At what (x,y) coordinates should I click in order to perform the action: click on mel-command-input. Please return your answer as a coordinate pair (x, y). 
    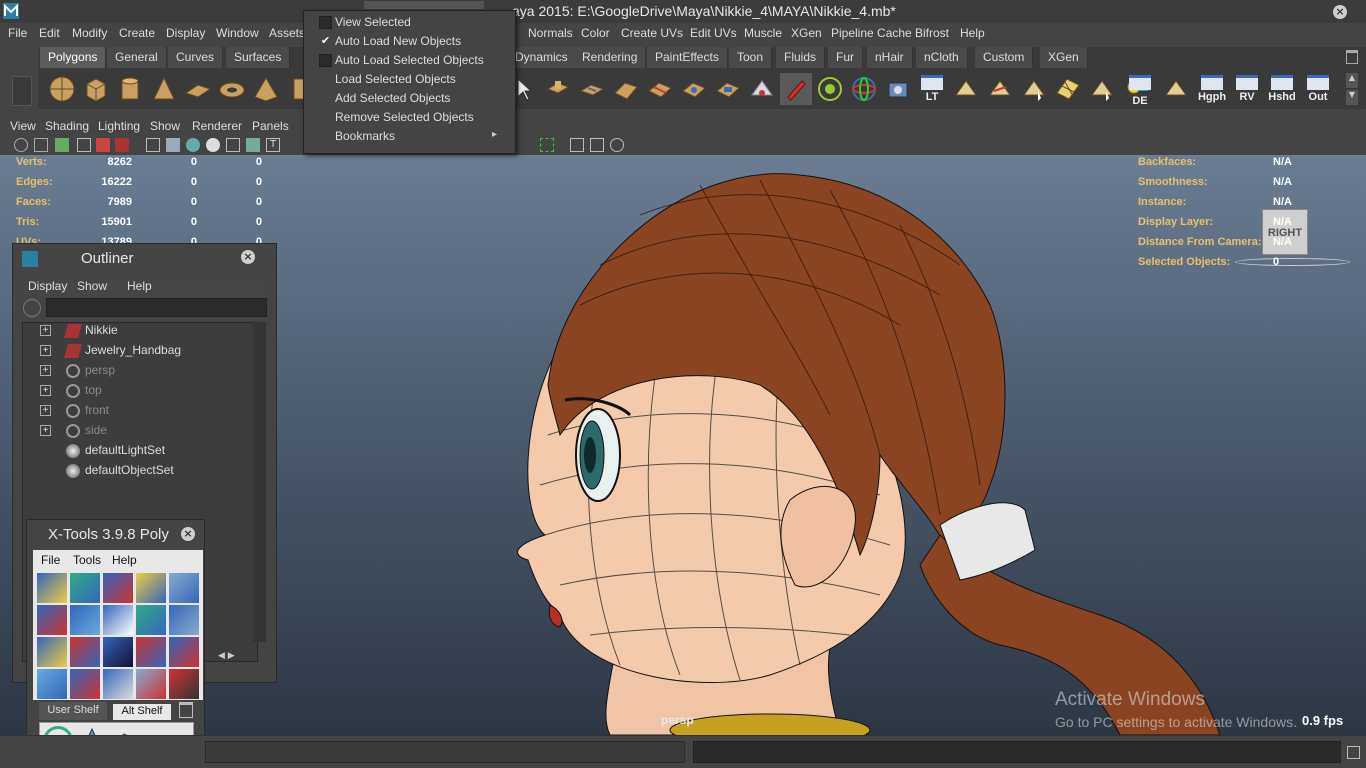
    Looking at the image, I should click on (445, 752).